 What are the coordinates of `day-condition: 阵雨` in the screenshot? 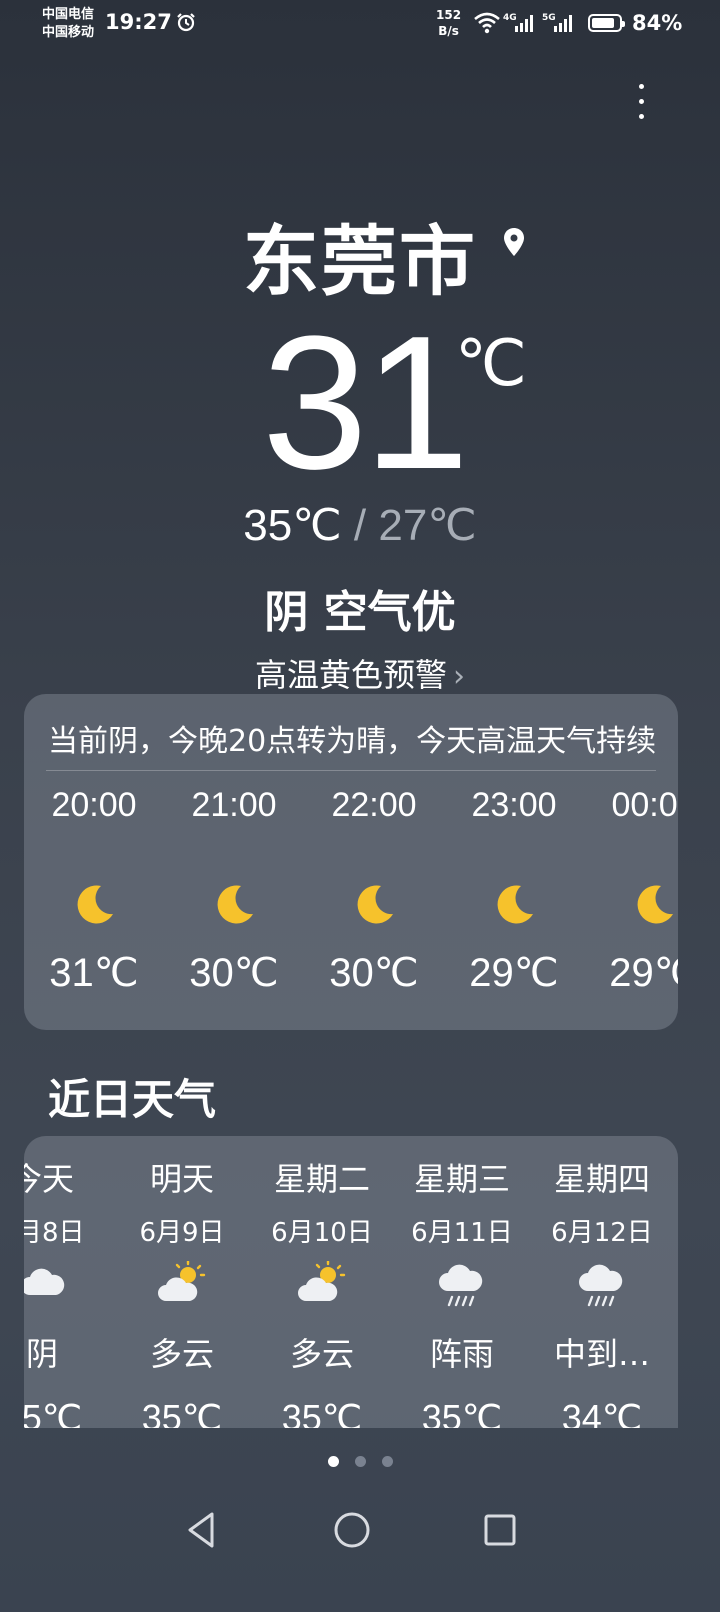 It's located at (461, 1354).